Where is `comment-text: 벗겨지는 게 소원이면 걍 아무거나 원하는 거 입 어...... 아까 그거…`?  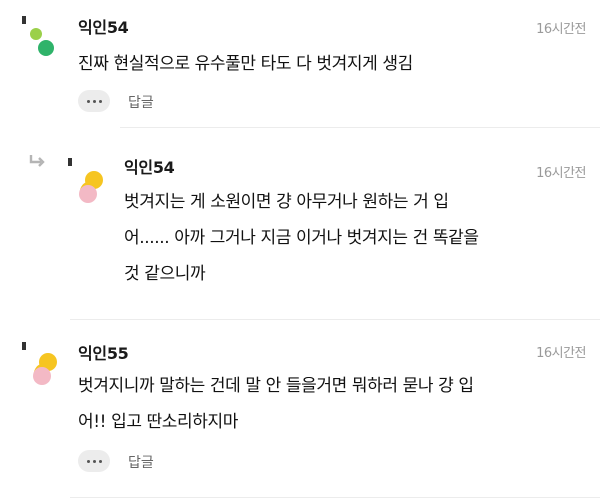 comment-text: 벗겨지는 게 소원이면 걍 아무거나 원하는 거 입 어...... 아까 그거… is located at coordinates (301, 238).